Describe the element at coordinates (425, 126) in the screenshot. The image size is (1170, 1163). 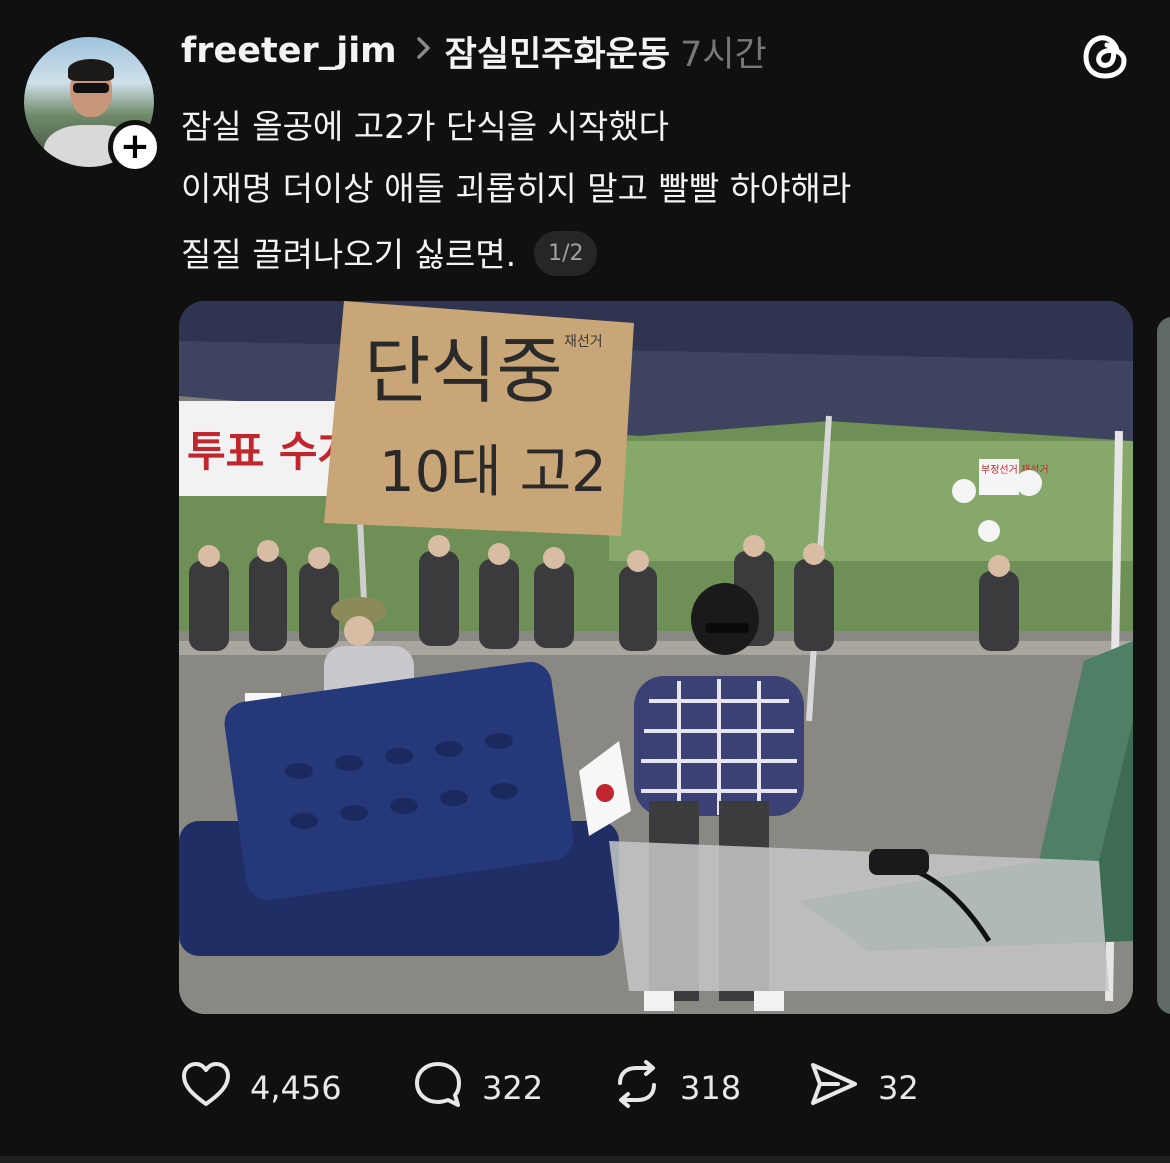
I see `post-text-line-1: 잠실 올공에 고2가 단식을 시작했다` at that location.